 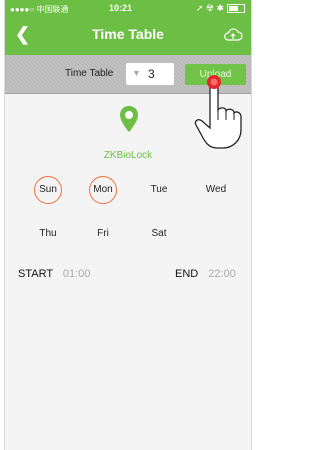 I want to click on day-tue: Tue, so click(x=159, y=190).